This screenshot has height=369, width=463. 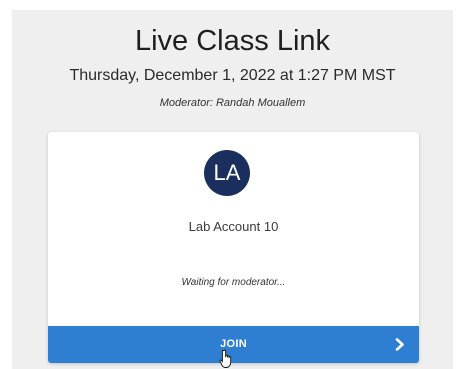 What do you see at coordinates (233, 226) in the screenshot?
I see `account-name: Lab Account 10` at bounding box center [233, 226].